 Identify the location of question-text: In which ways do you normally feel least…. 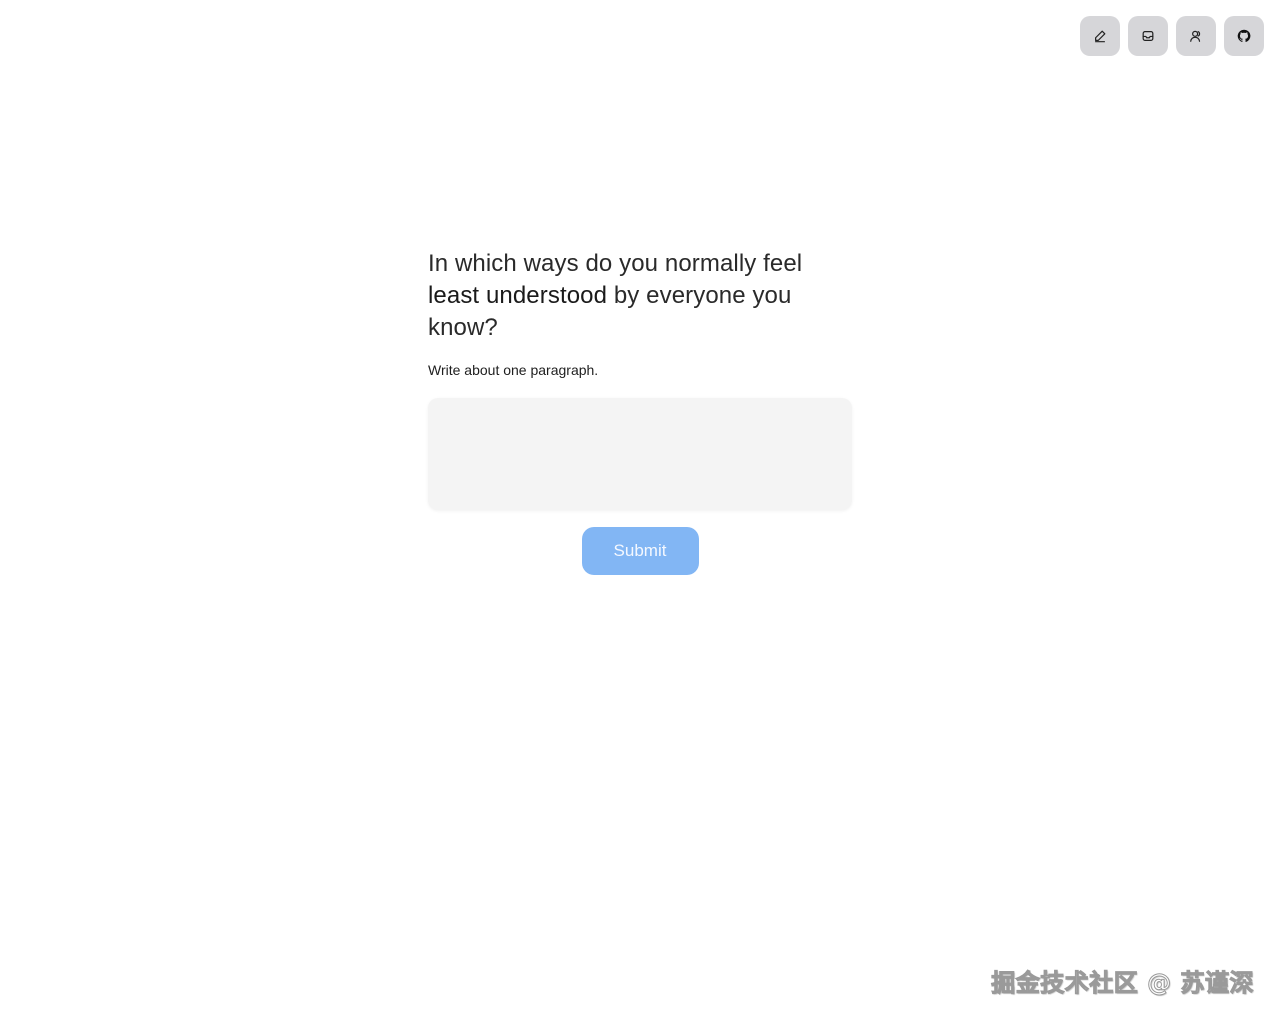
(640, 296).